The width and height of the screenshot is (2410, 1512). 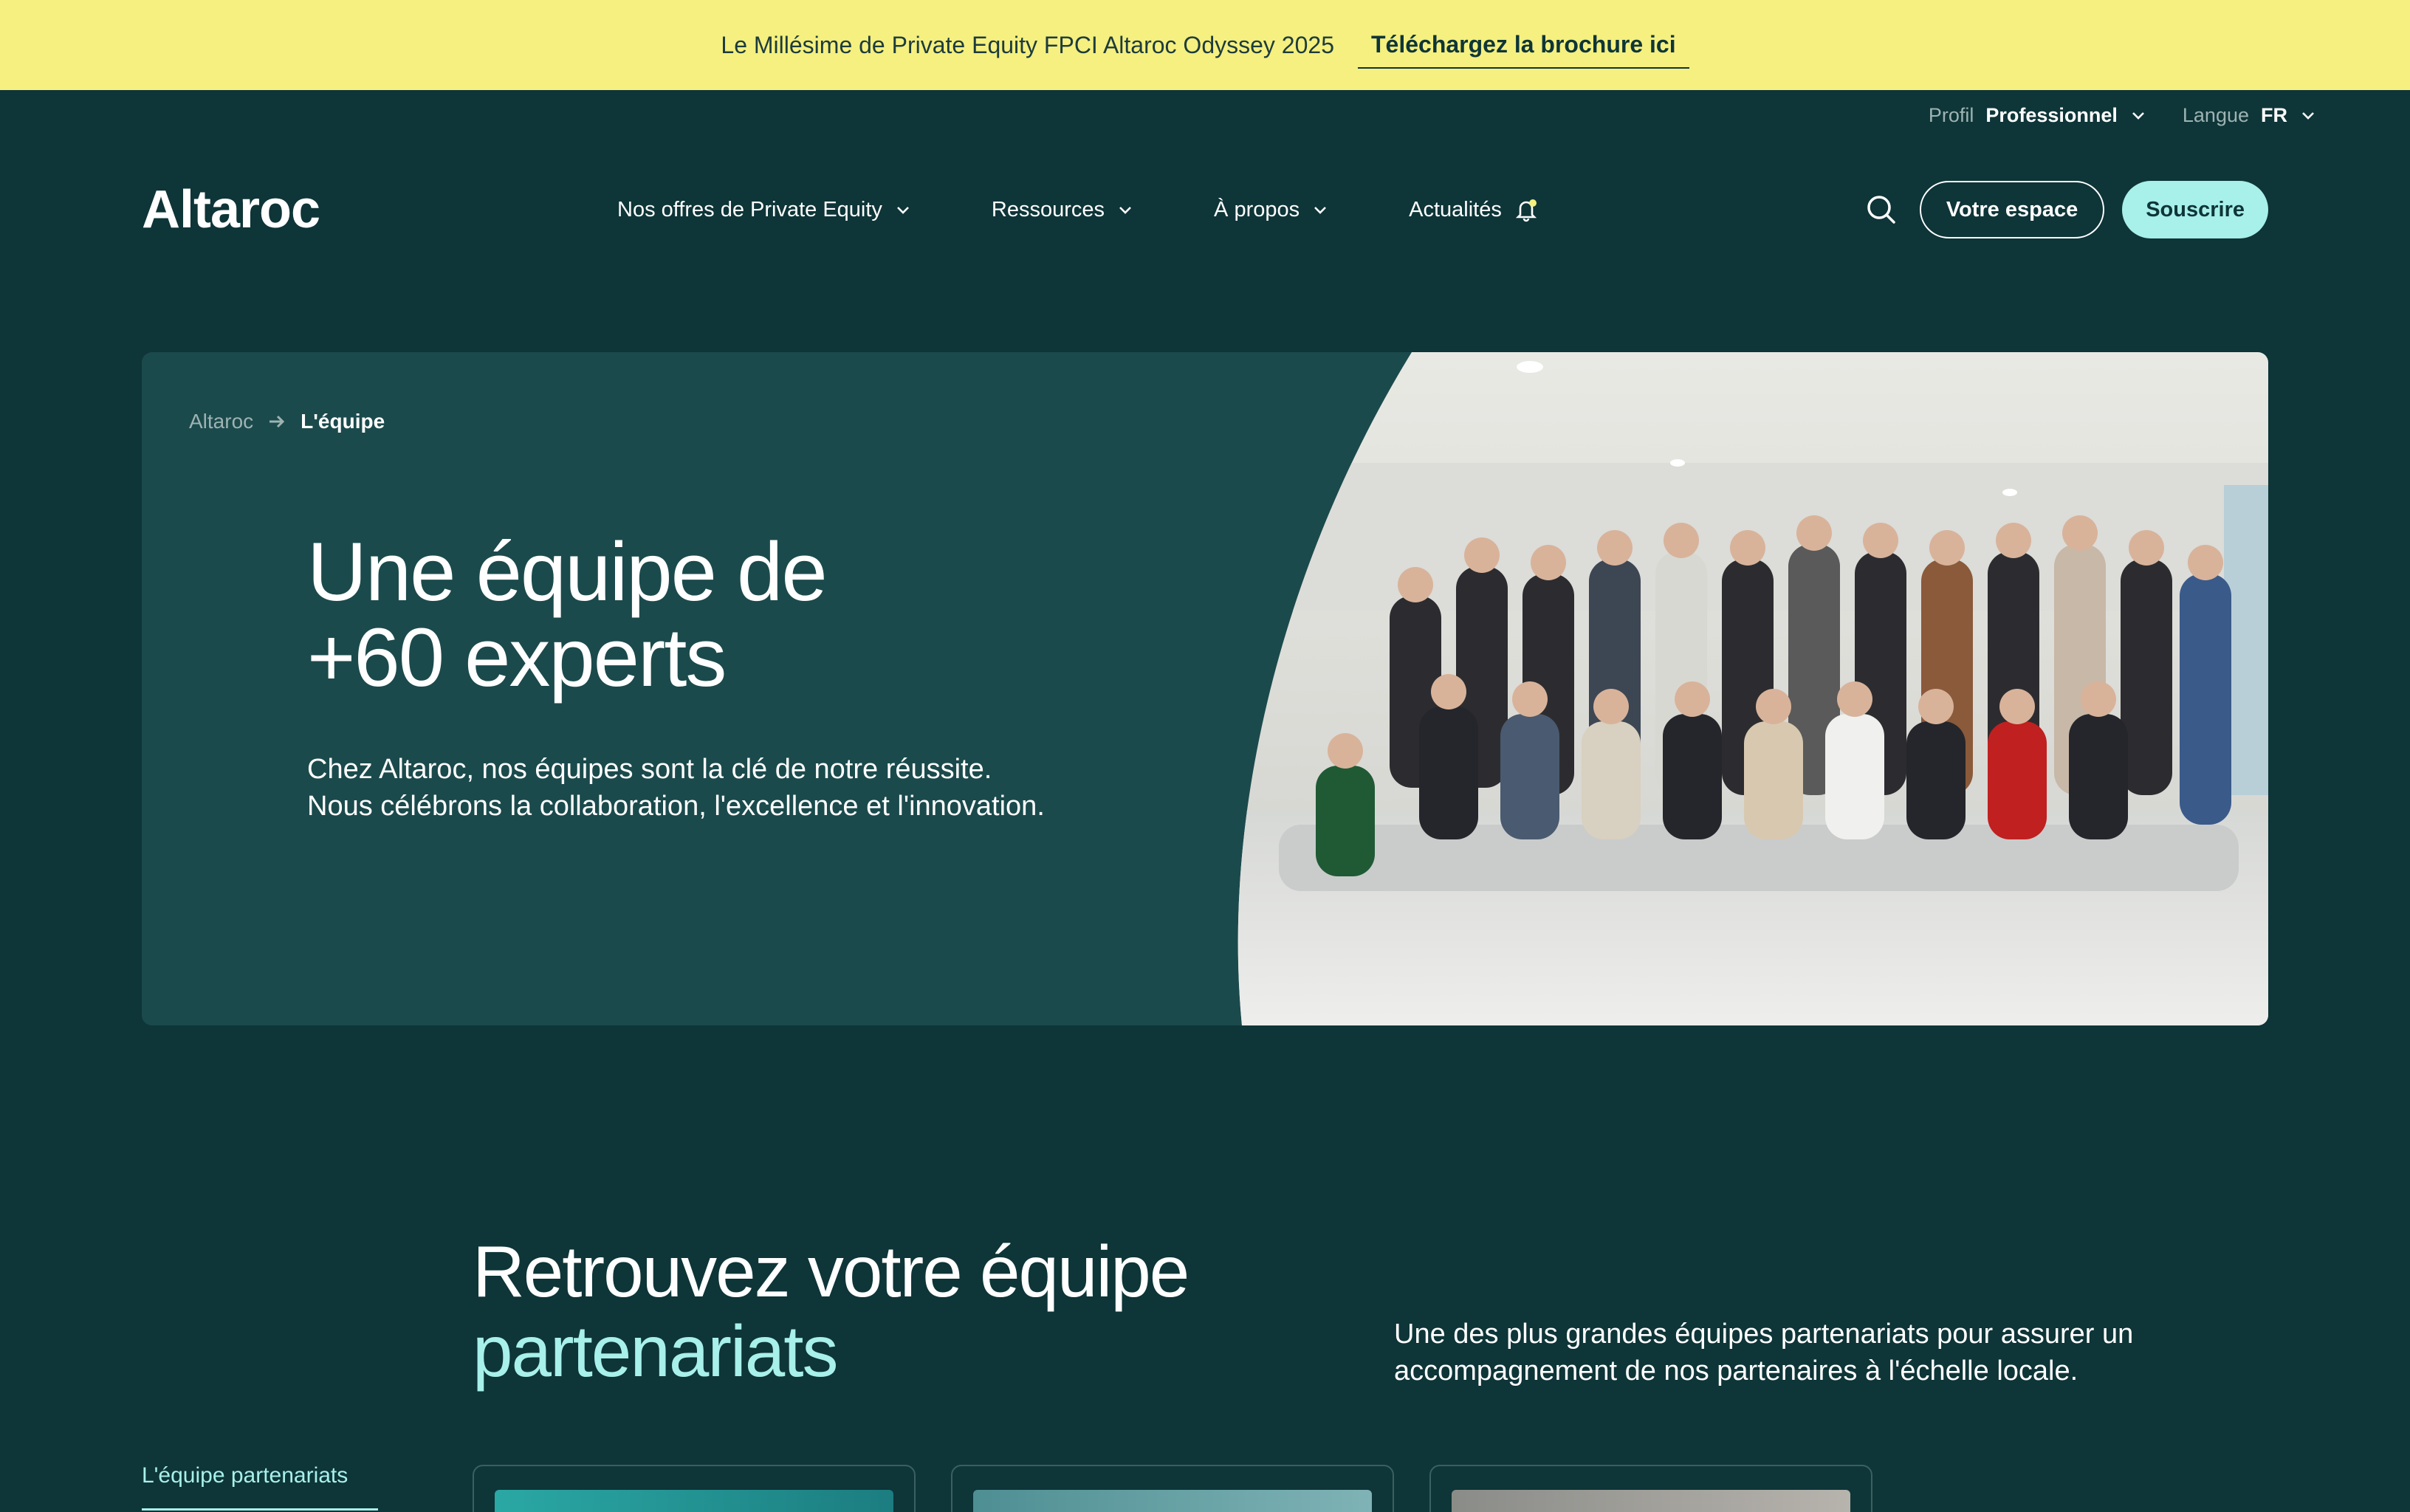 What do you see at coordinates (2195, 209) in the screenshot?
I see `souscrire-button: Souscrire` at bounding box center [2195, 209].